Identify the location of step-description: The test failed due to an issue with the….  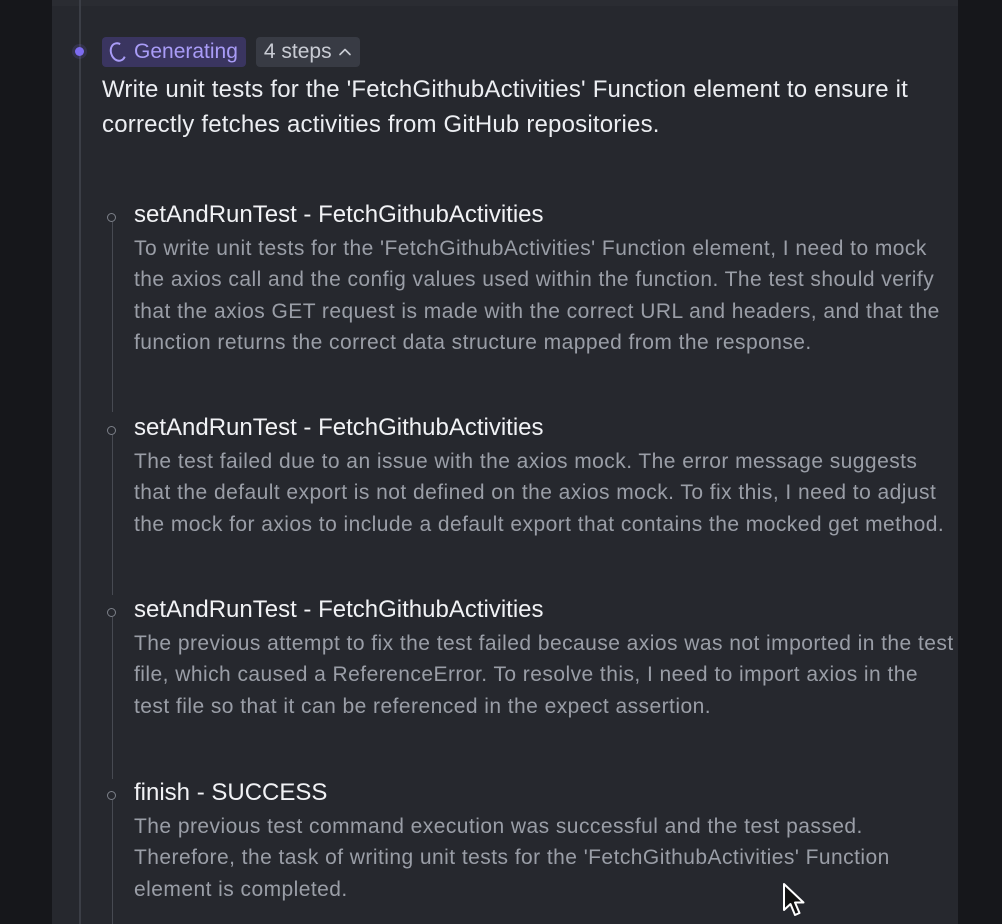
(539, 493).